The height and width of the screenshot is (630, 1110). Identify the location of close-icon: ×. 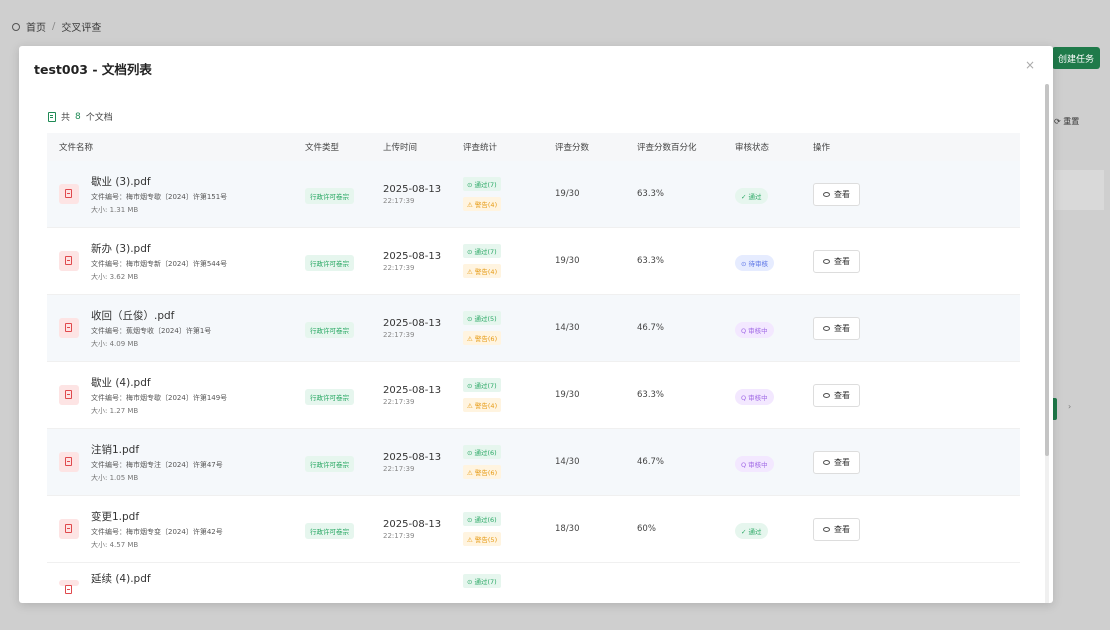
(1030, 65).